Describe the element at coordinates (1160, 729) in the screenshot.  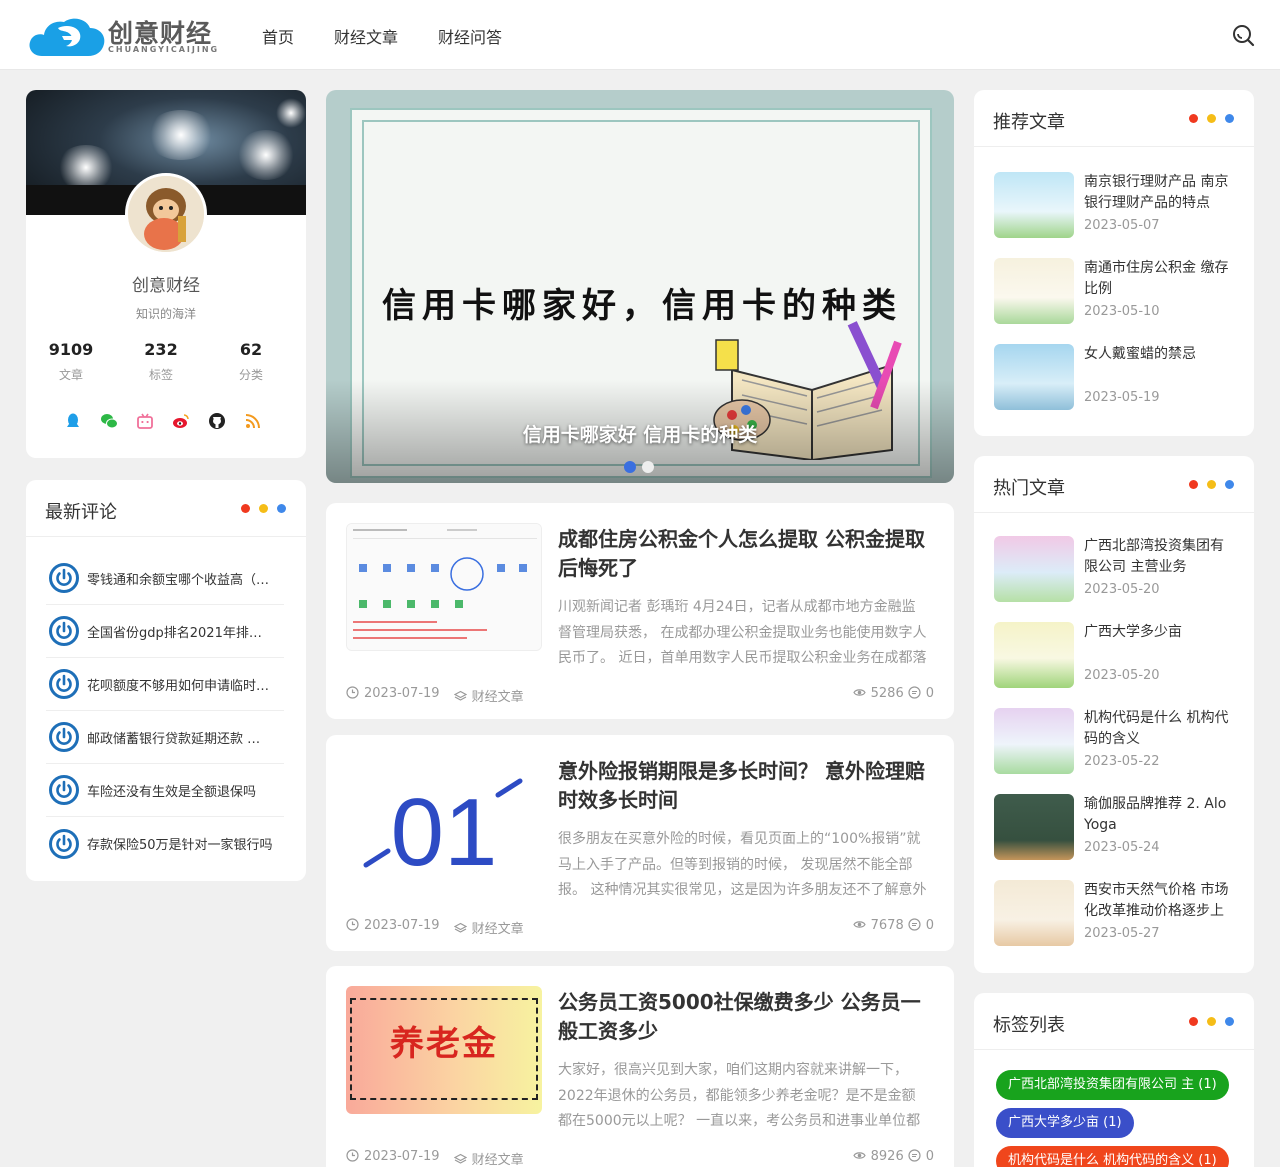
I see `article-title: 机构代码是什么 机构代码的含义` at that location.